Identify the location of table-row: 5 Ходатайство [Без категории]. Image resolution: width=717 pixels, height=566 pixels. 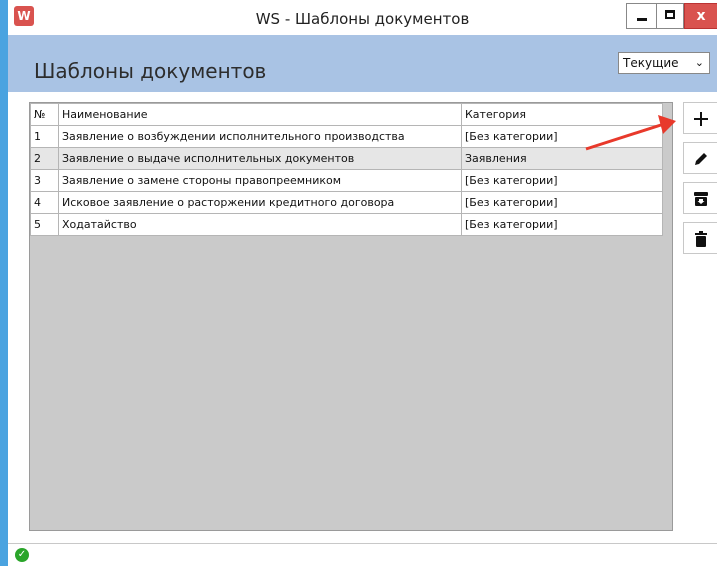
(346, 224).